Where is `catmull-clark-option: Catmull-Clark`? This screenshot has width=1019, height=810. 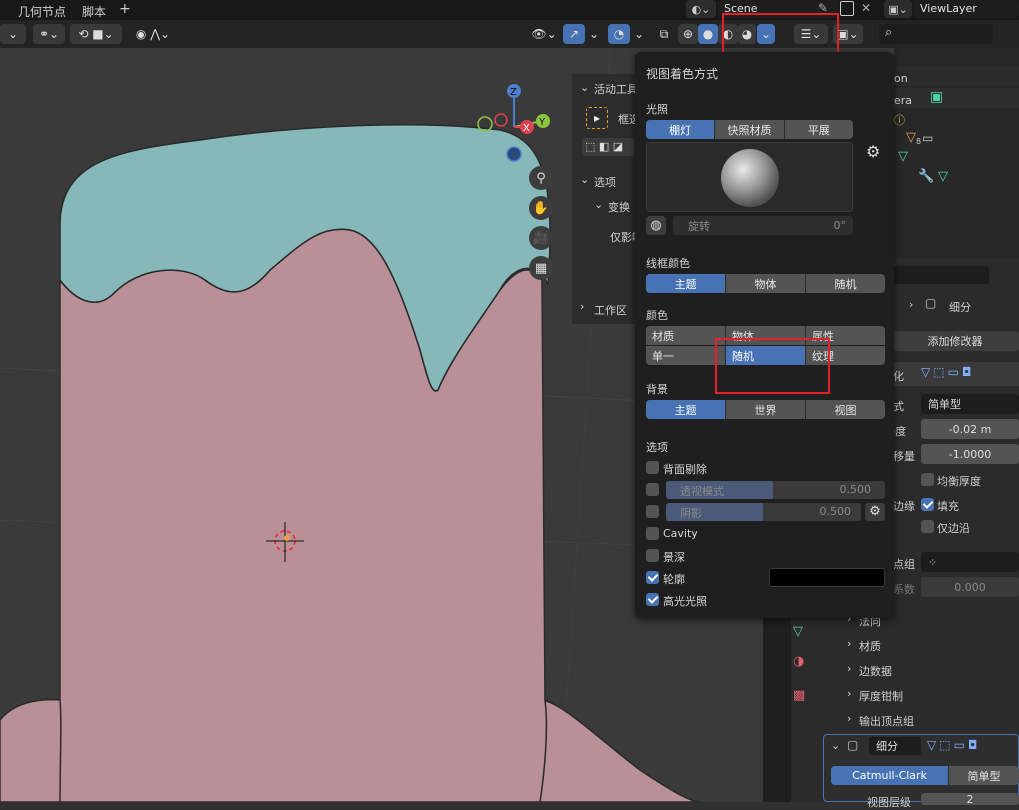 catmull-clark-option: Catmull-Clark is located at coordinates (890, 775).